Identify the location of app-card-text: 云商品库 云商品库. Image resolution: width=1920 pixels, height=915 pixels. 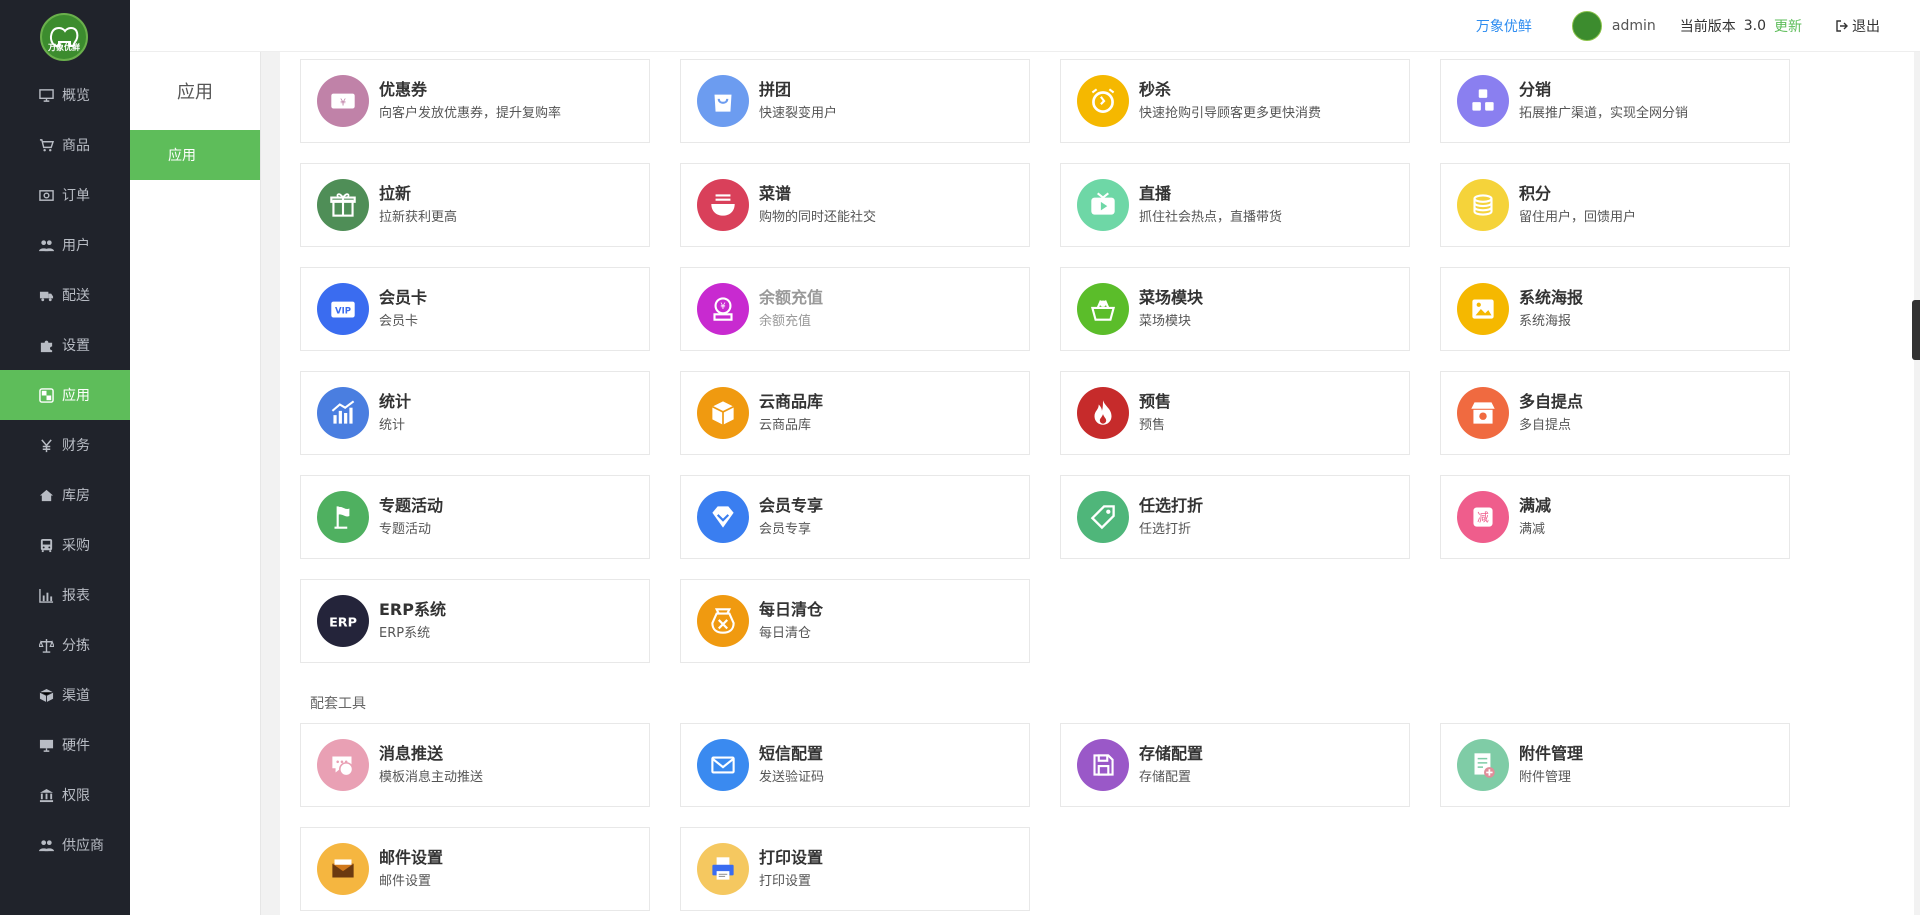
(791, 413).